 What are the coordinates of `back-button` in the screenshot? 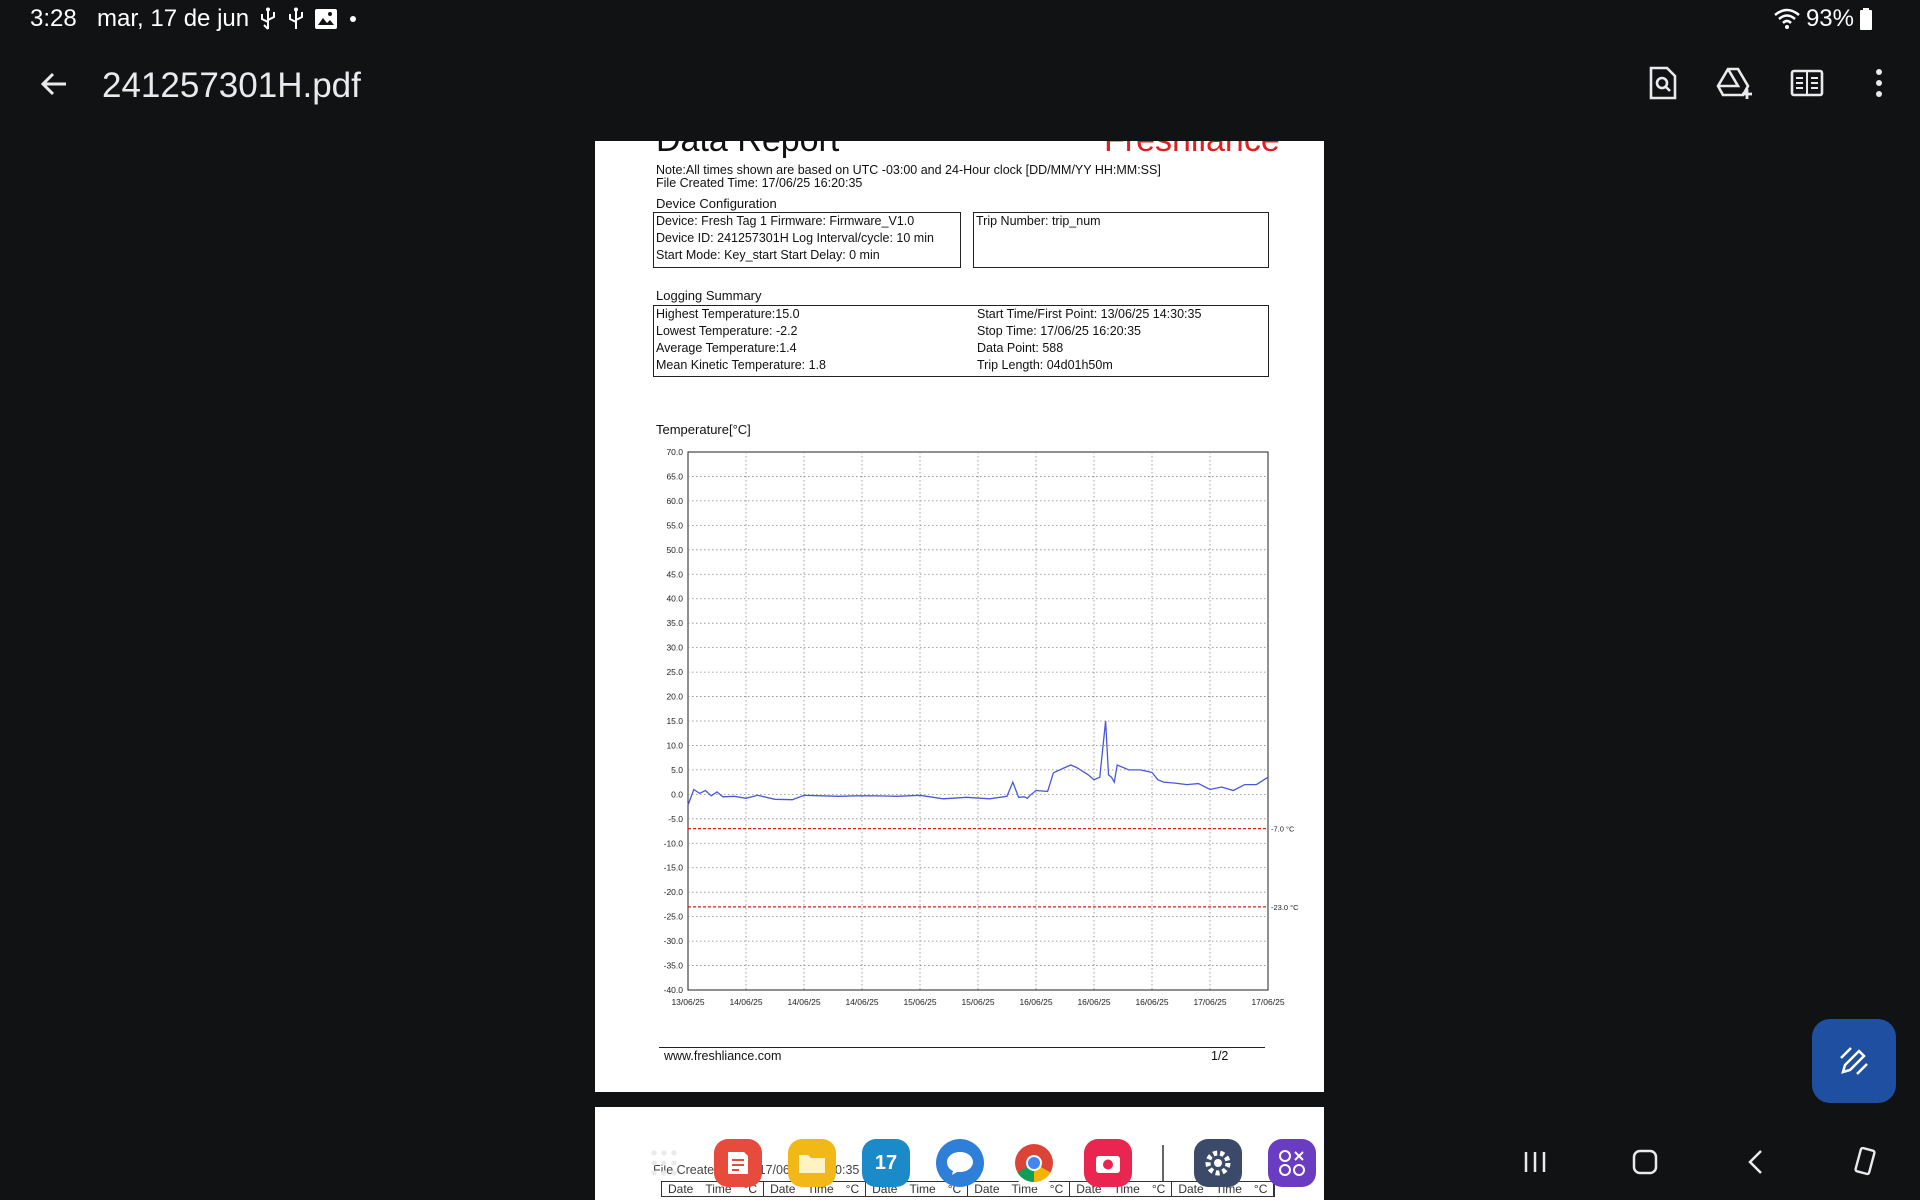 It's located at (54, 84).